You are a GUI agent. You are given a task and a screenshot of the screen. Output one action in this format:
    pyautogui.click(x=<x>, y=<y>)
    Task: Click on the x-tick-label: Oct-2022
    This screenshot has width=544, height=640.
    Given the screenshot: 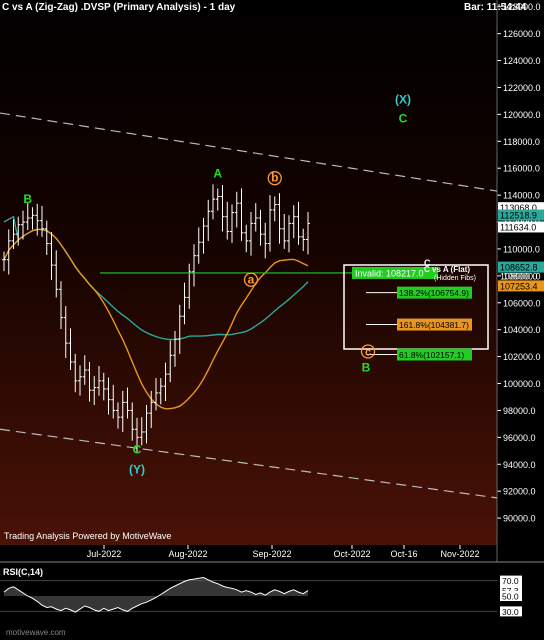 What is the action you would take?
    pyautogui.click(x=351, y=554)
    